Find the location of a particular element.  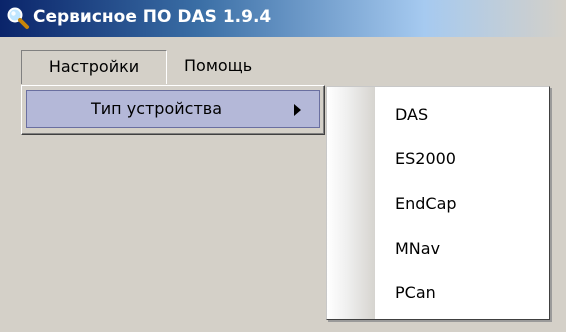

settings-dropdown: Тип устройства is located at coordinates (173, 110).